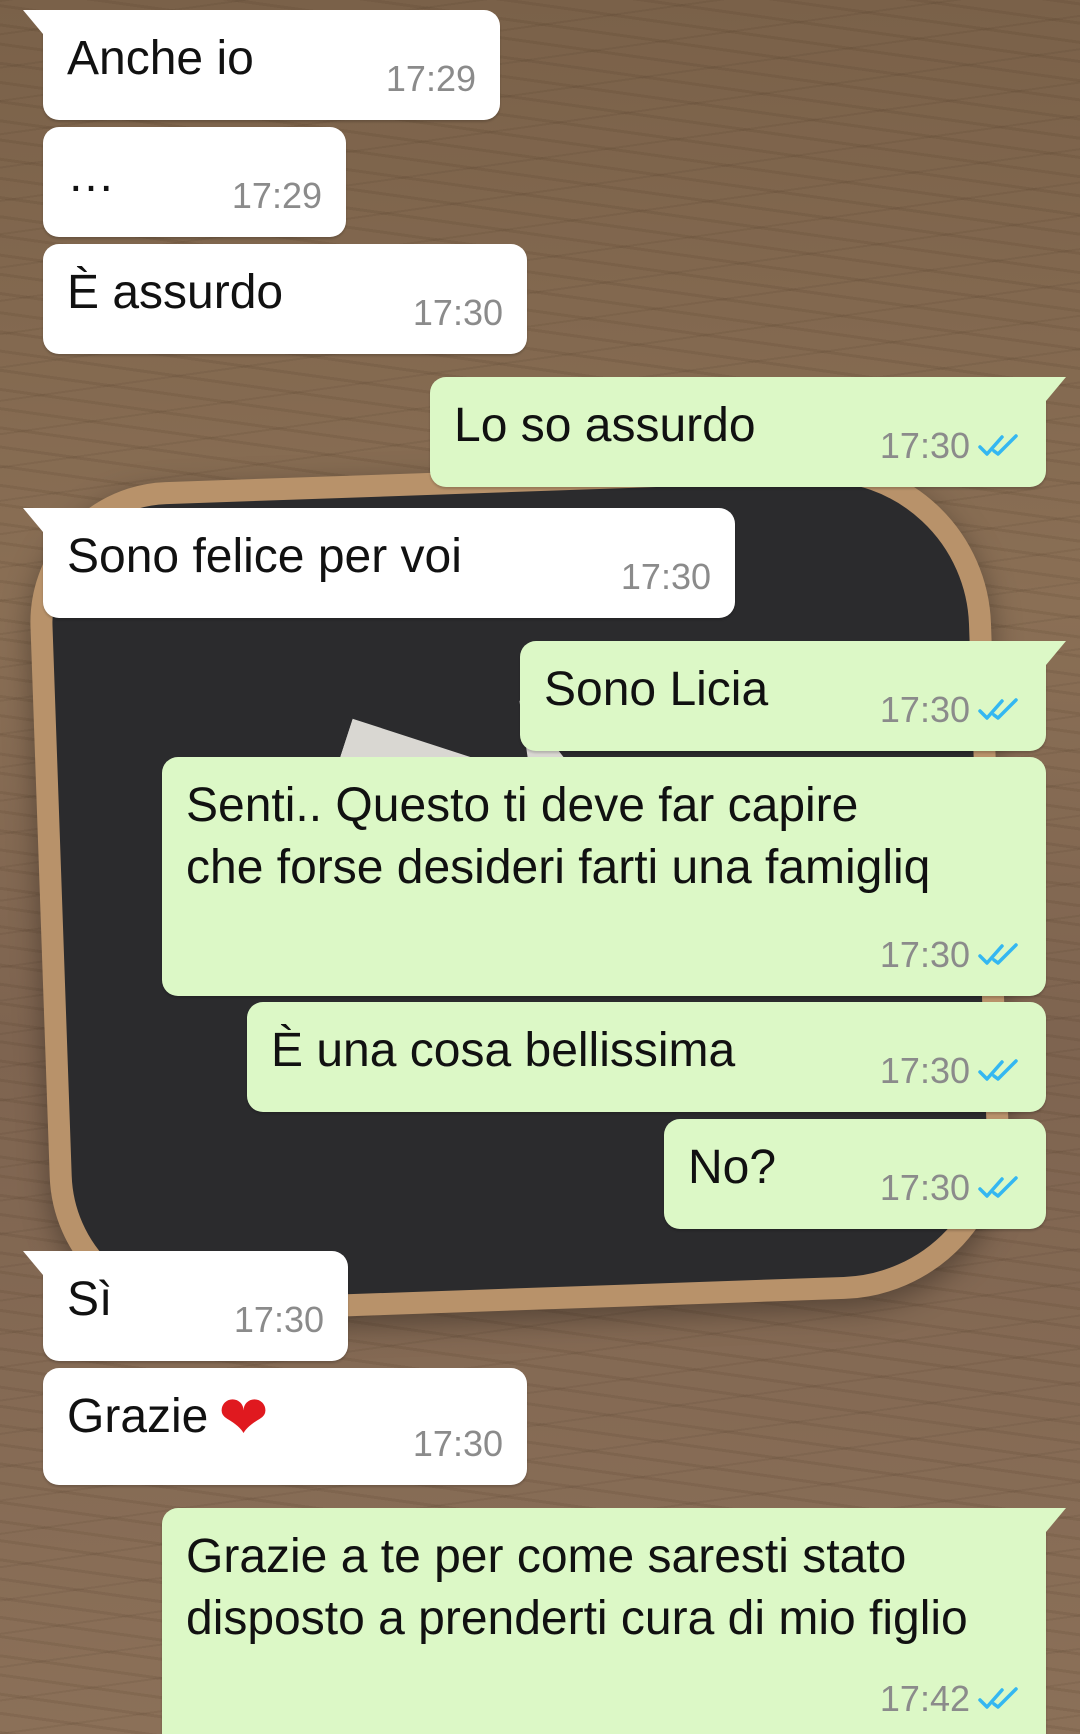  Describe the element at coordinates (194, 182) in the screenshot. I see `incoming-message: … 17:29` at that location.